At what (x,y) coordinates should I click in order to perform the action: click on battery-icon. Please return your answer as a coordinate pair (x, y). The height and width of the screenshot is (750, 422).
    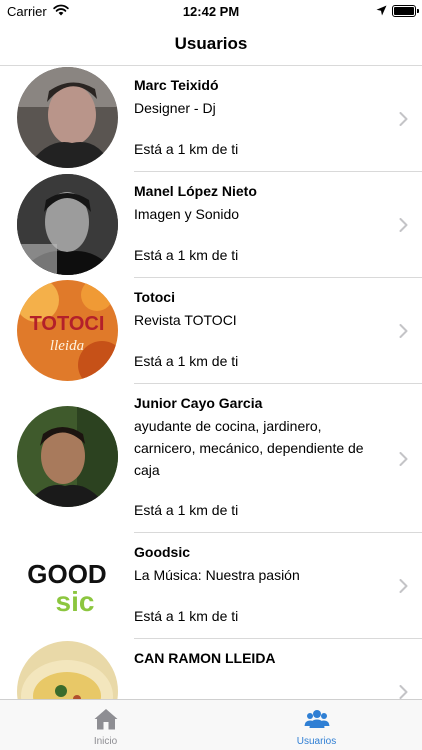
    Looking at the image, I should click on (405, 11).